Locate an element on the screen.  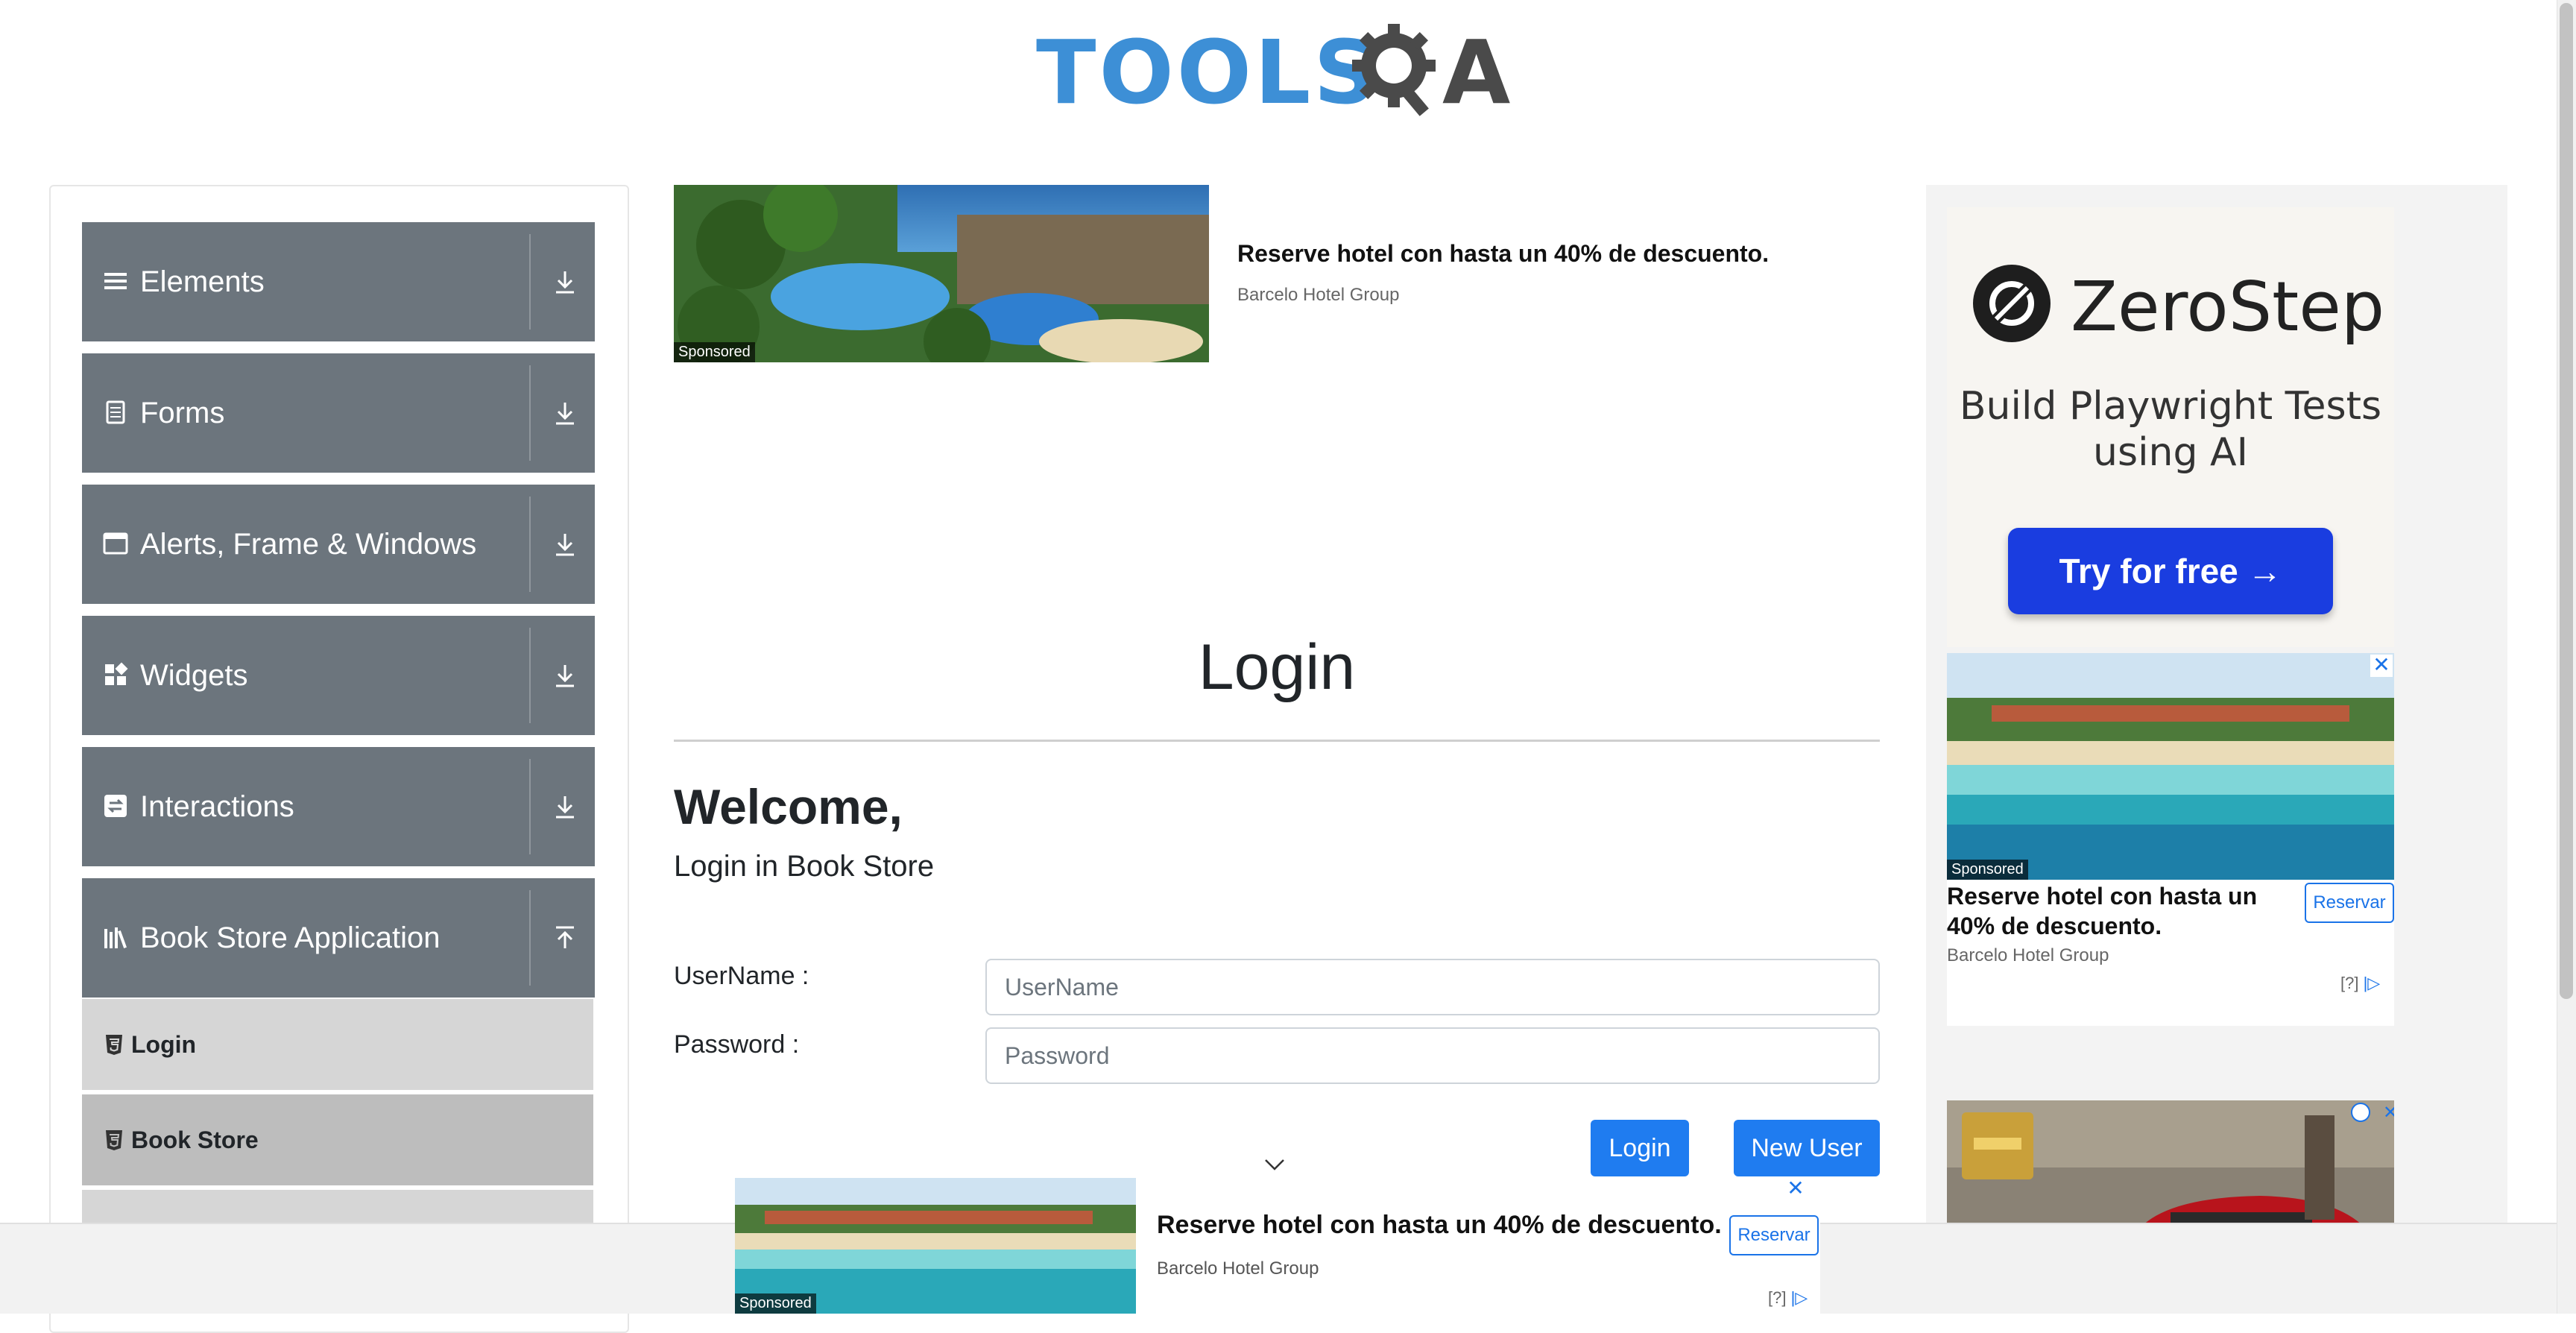
sidebar-group-alerts: Alerts, Frame & Windows is located at coordinates (338, 544).